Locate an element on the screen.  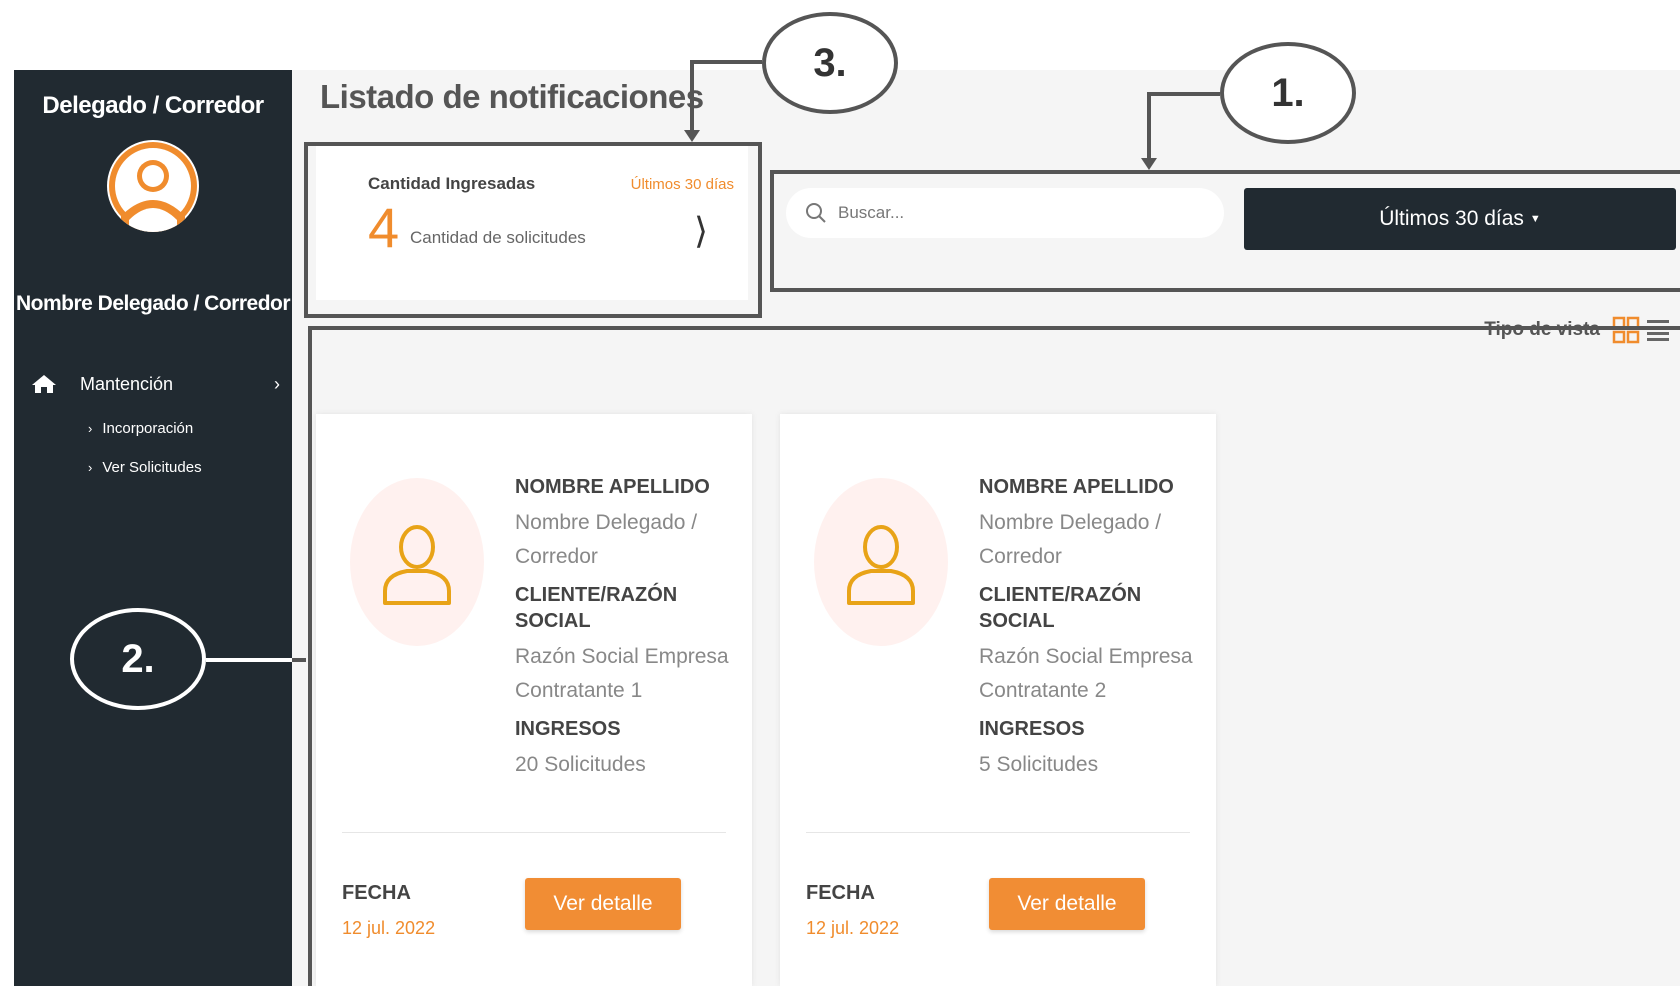
annotation-box-stats is located at coordinates (533, 230).